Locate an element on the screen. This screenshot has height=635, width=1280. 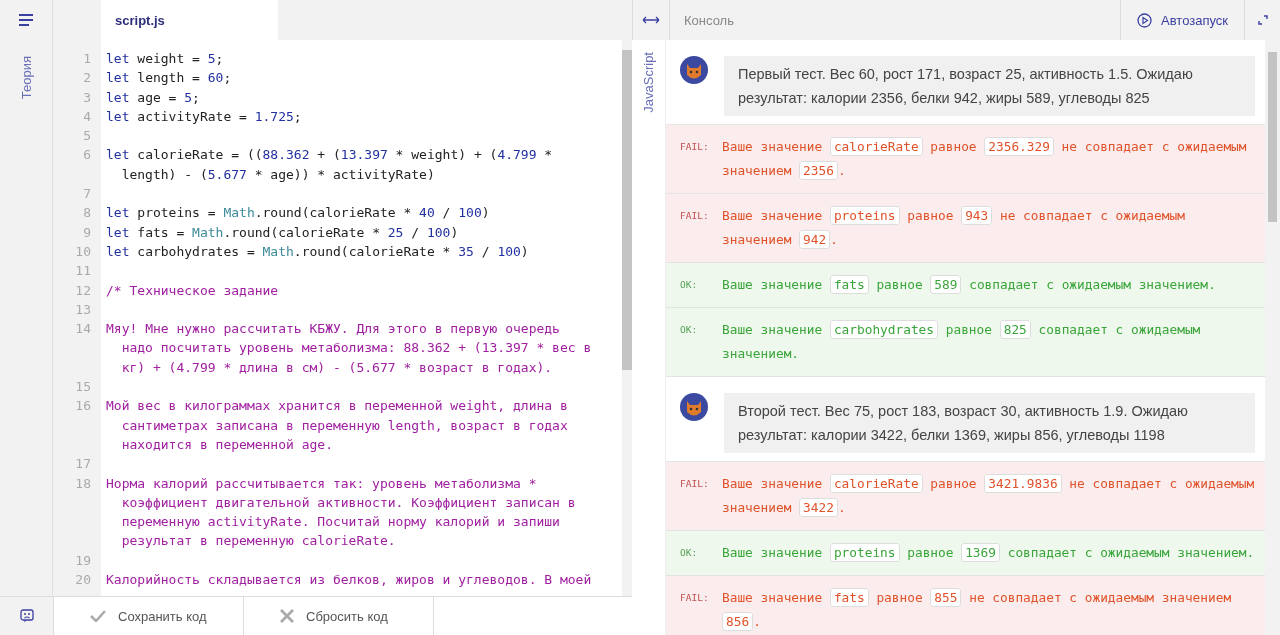
result-message: Ваше значение calorieRate равное 3421.9836 не совпадает с ожидаемым значением 3422 . is located at coordinates (988, 496).